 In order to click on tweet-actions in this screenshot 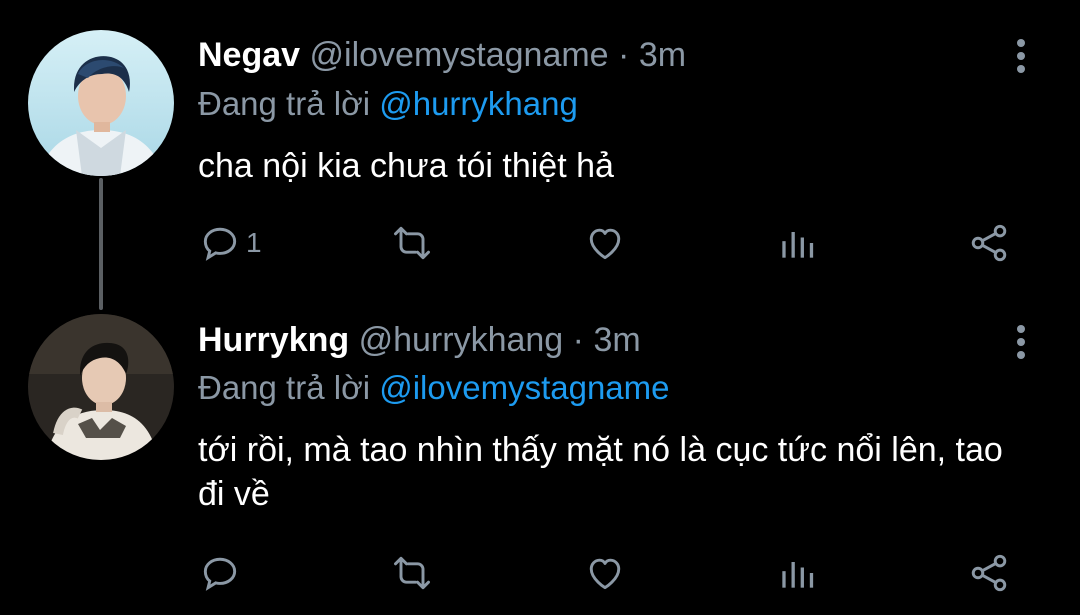, I will do `click(540, 573)`.